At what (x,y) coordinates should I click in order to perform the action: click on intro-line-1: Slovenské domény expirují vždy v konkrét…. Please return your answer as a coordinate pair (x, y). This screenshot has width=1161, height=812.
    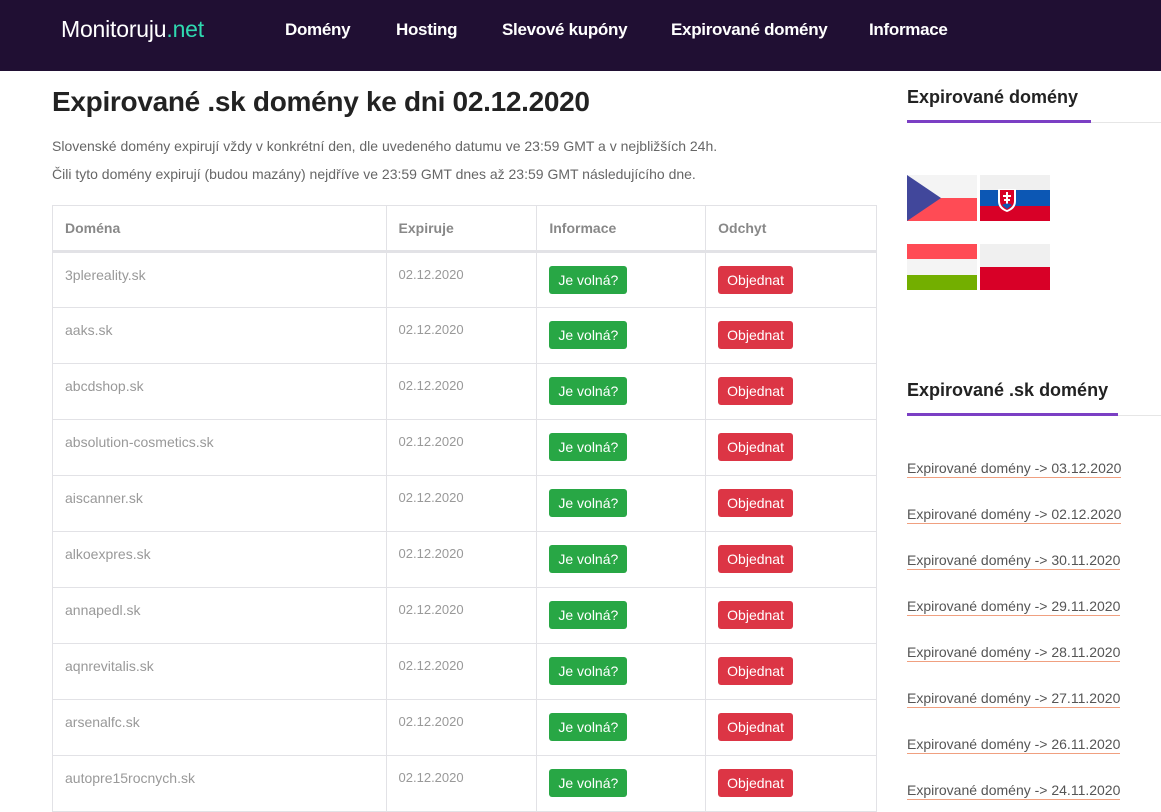
    Looking at the image, I should click on (385, 146).